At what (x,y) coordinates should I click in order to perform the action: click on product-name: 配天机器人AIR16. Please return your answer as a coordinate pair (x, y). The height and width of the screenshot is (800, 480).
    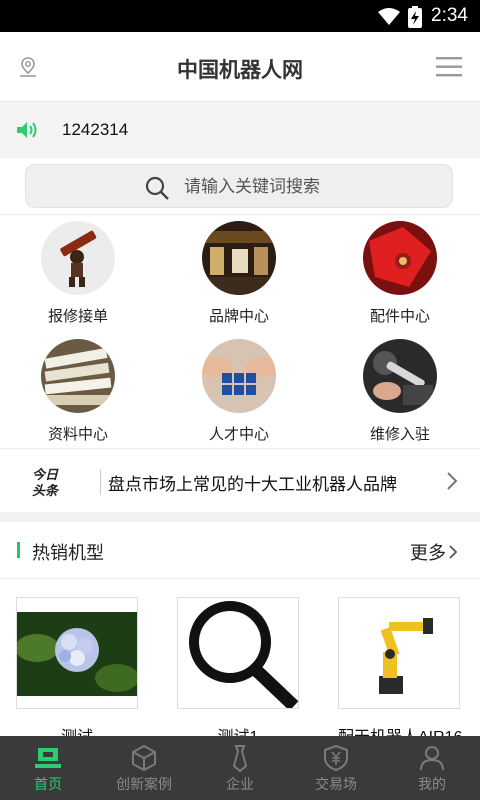
    Looking at the image, I should click on (400, 729).